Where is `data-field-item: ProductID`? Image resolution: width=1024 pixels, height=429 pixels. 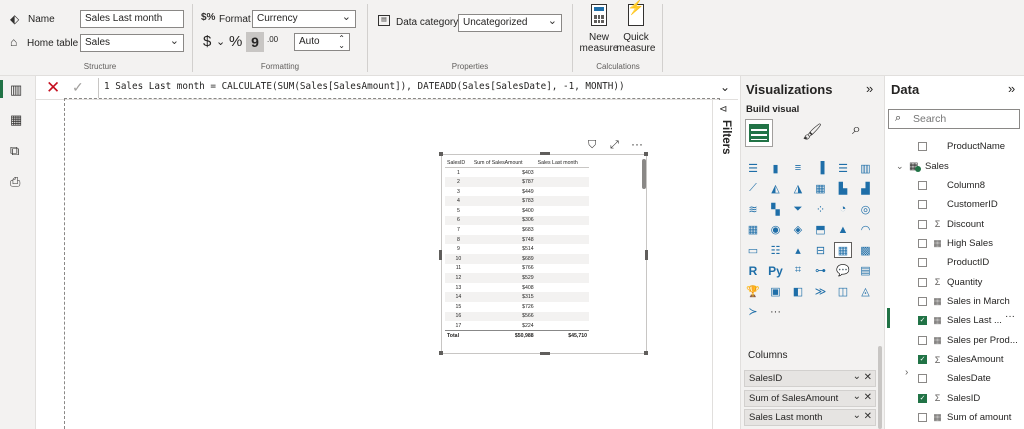 data-field-item: ProductID is located at coordinates (954, 262).